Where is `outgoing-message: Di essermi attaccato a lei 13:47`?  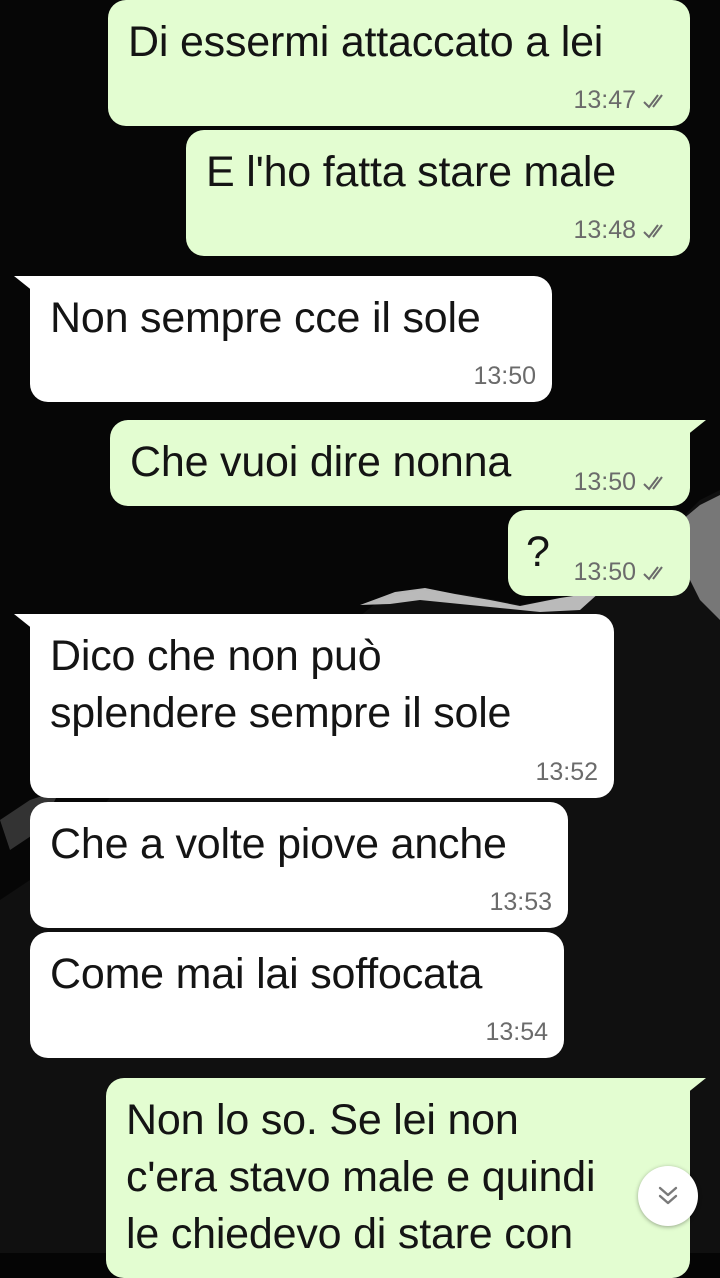
outgoing-message: Di essermi attaccato a lei 13:47 is located at coordinates (399, 63).